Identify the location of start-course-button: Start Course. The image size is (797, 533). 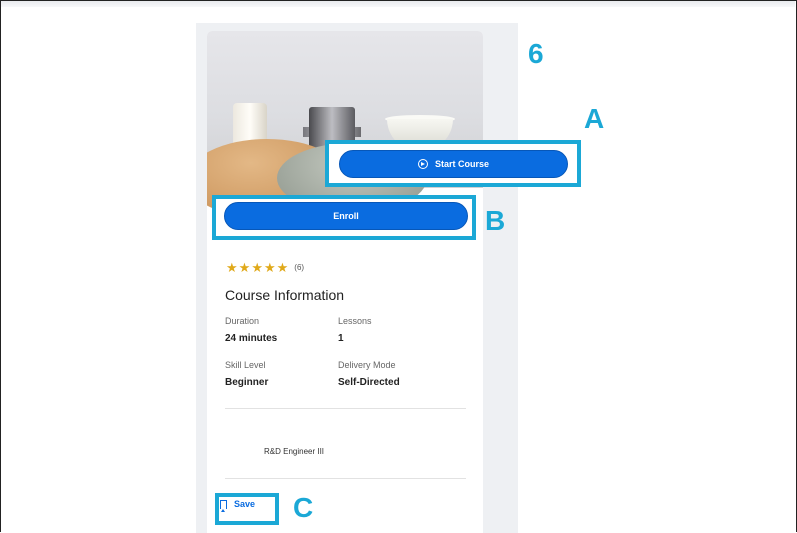
(453, 164).